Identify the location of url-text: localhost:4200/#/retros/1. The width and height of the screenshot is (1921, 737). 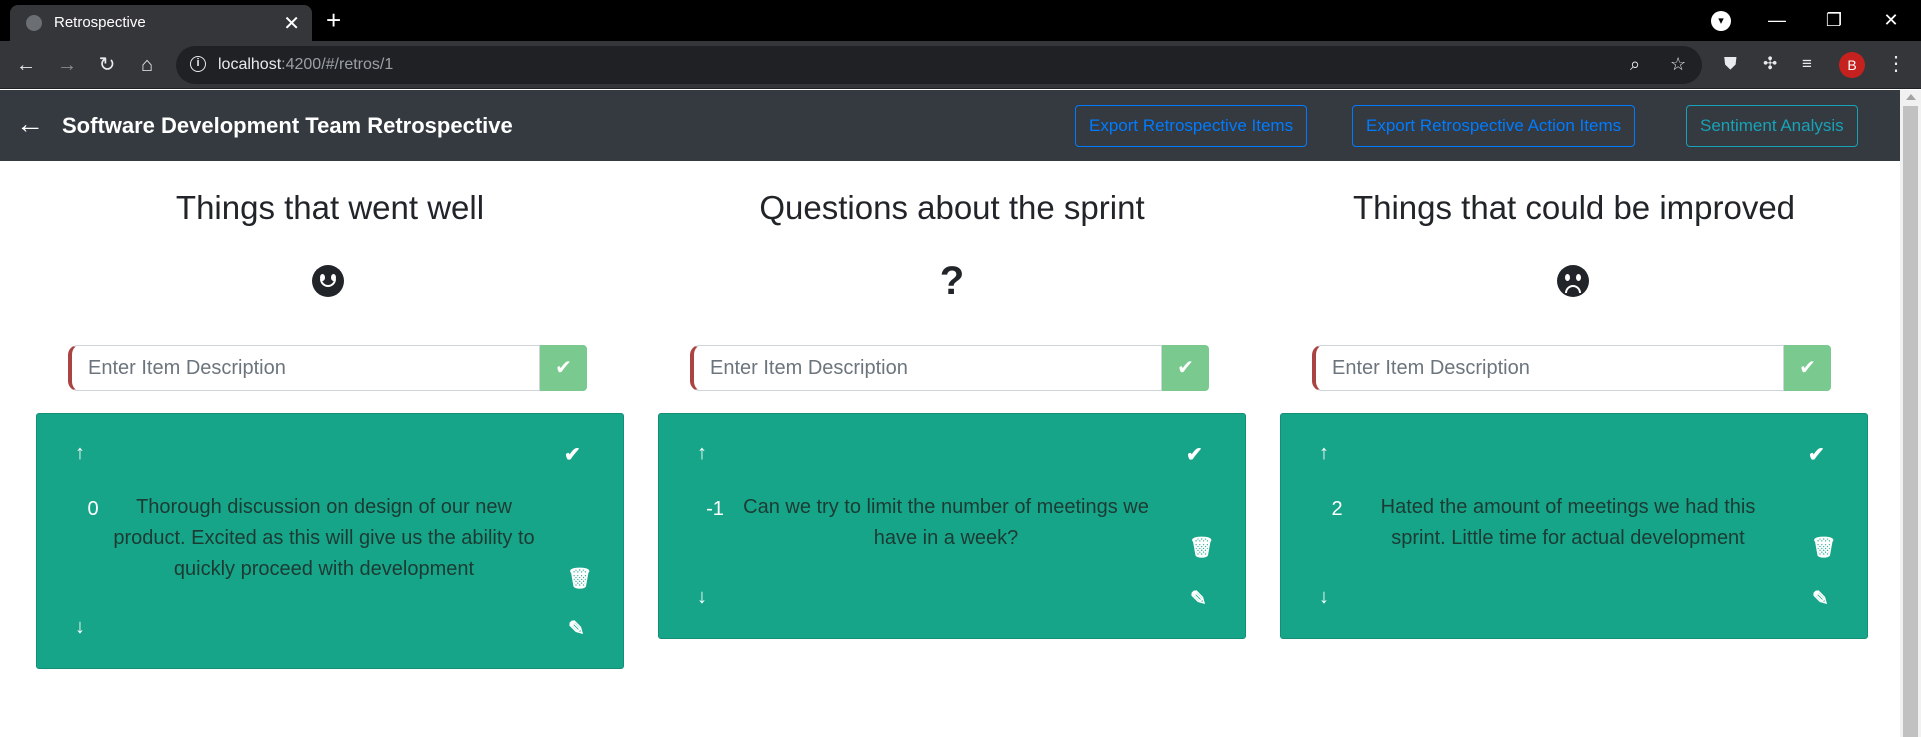
(305, 65).